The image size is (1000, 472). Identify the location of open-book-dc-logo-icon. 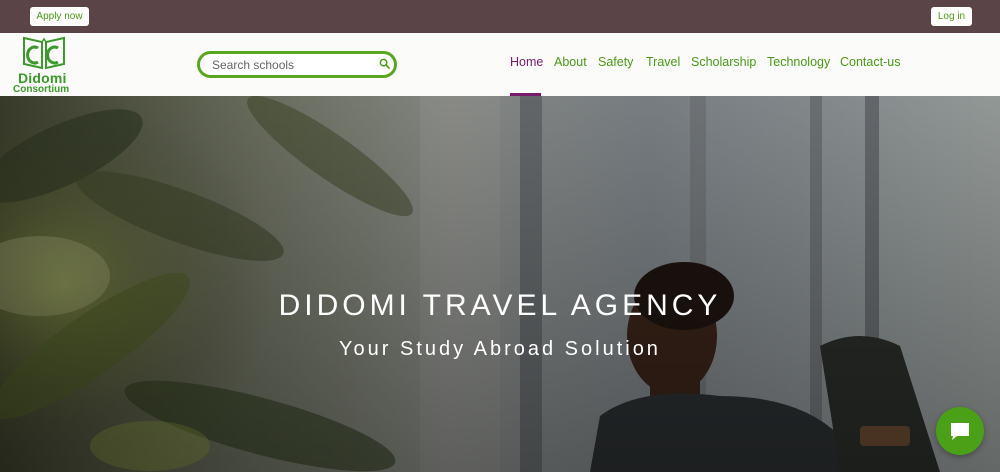
(44, 53).